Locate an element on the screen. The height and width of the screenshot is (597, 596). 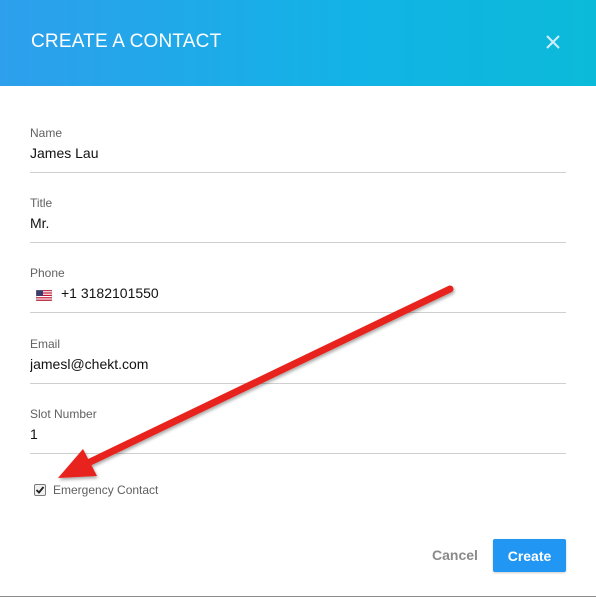
phone-label: Phone is located at coordinates (47, 273).